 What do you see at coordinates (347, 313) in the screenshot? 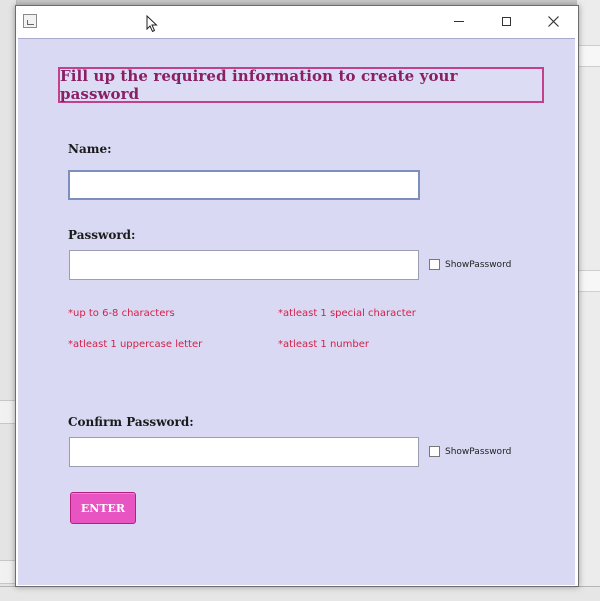
I see `requirement-special-char: *atleast 1 special character` at bounding box center [347, 313].